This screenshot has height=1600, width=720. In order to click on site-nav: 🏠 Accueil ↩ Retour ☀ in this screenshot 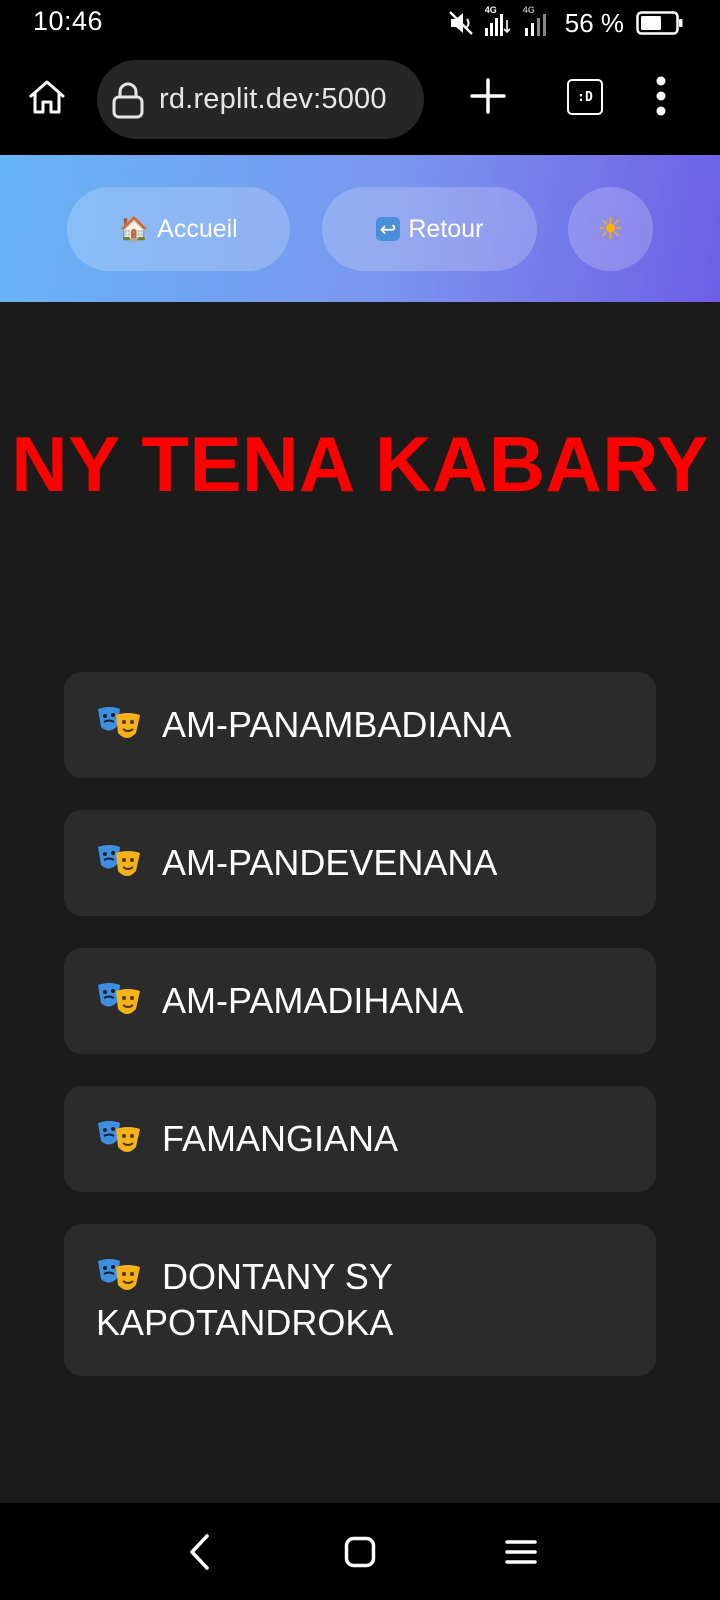, I will do `click(360, 228)`.